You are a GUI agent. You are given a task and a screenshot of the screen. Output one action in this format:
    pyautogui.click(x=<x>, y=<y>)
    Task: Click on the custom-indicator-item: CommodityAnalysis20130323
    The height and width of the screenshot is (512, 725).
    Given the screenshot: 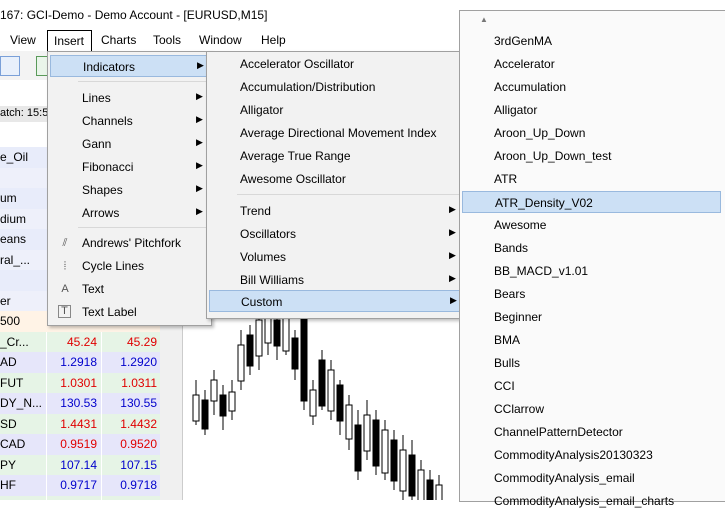 What is the action you would take?
    pyautogui.click(x=591, y=455)
    